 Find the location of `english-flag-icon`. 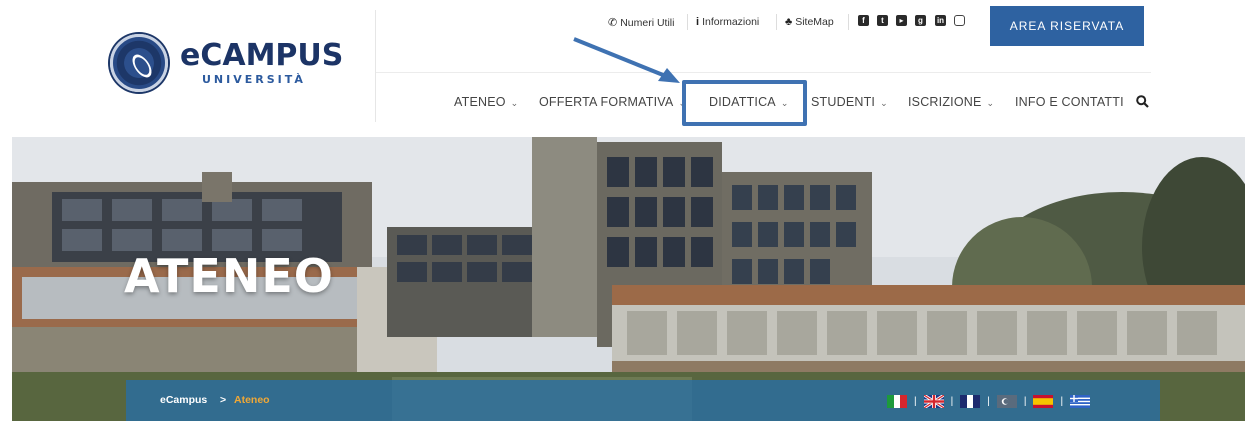

english-flag-icon is located at coordinates (933, 401).